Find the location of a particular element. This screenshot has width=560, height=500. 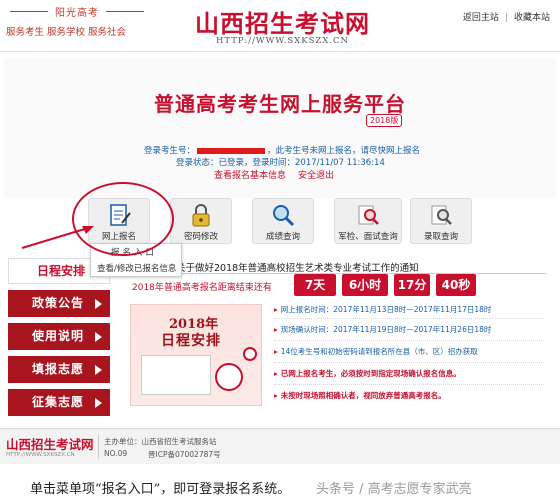

countdown-minutes: 17分 is located at coordinates (412, 285).